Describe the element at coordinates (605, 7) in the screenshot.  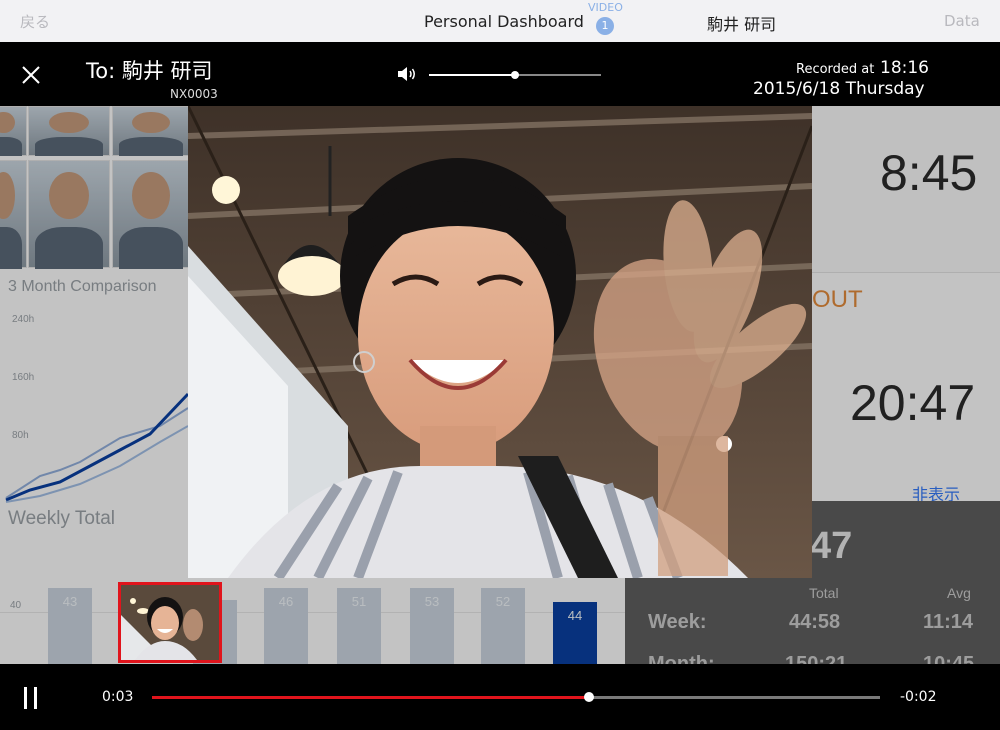
I see `video-label: VIDEO` at that location.